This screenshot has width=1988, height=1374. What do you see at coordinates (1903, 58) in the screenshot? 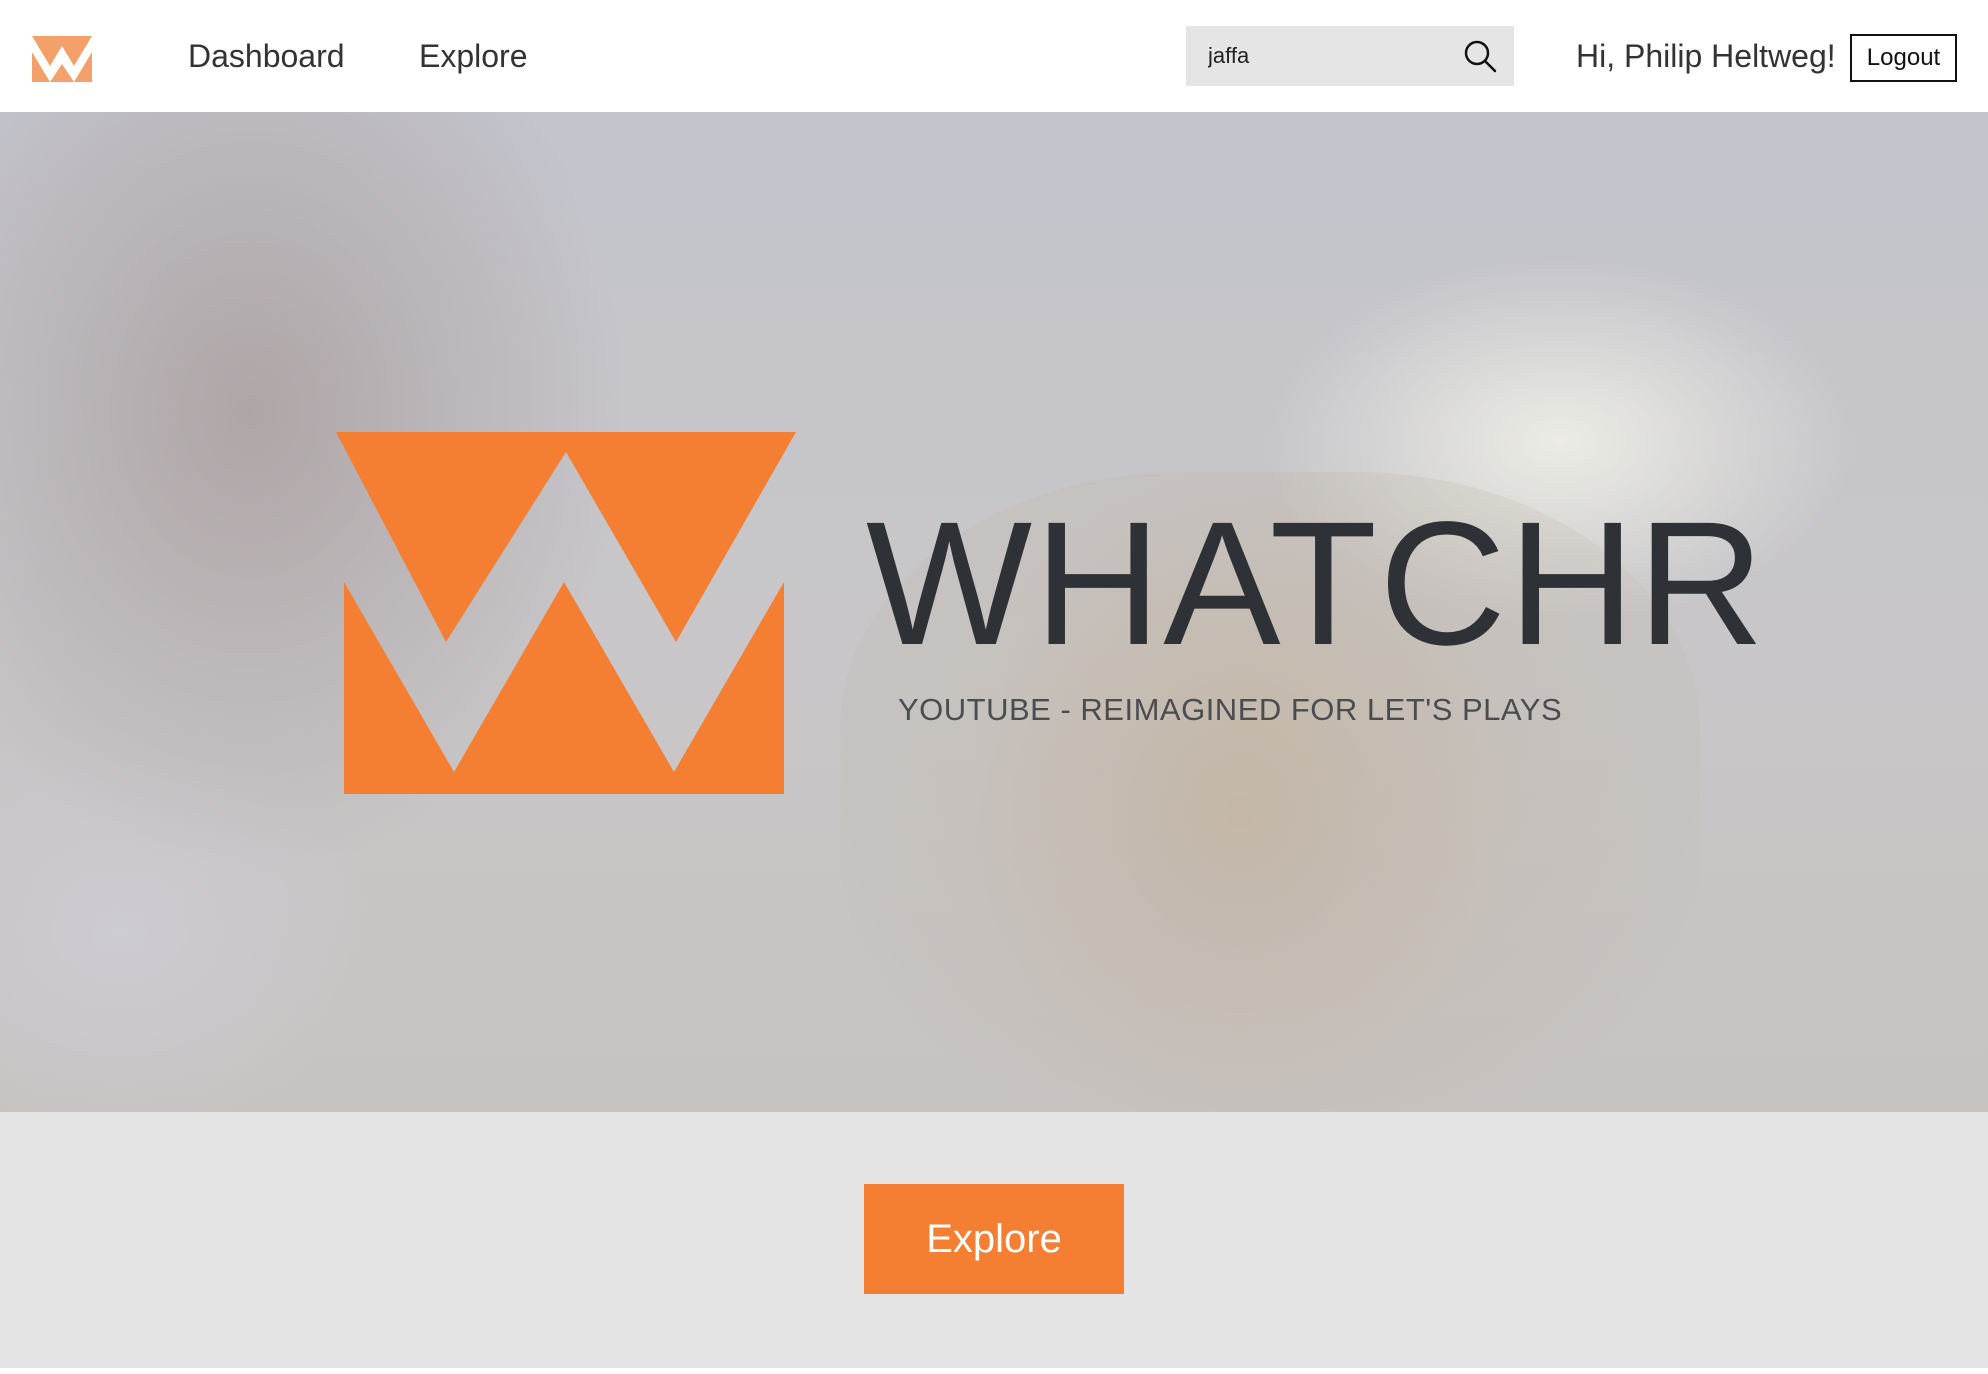
I see `logout-button: Logout` at bounding box center [1903, 58].